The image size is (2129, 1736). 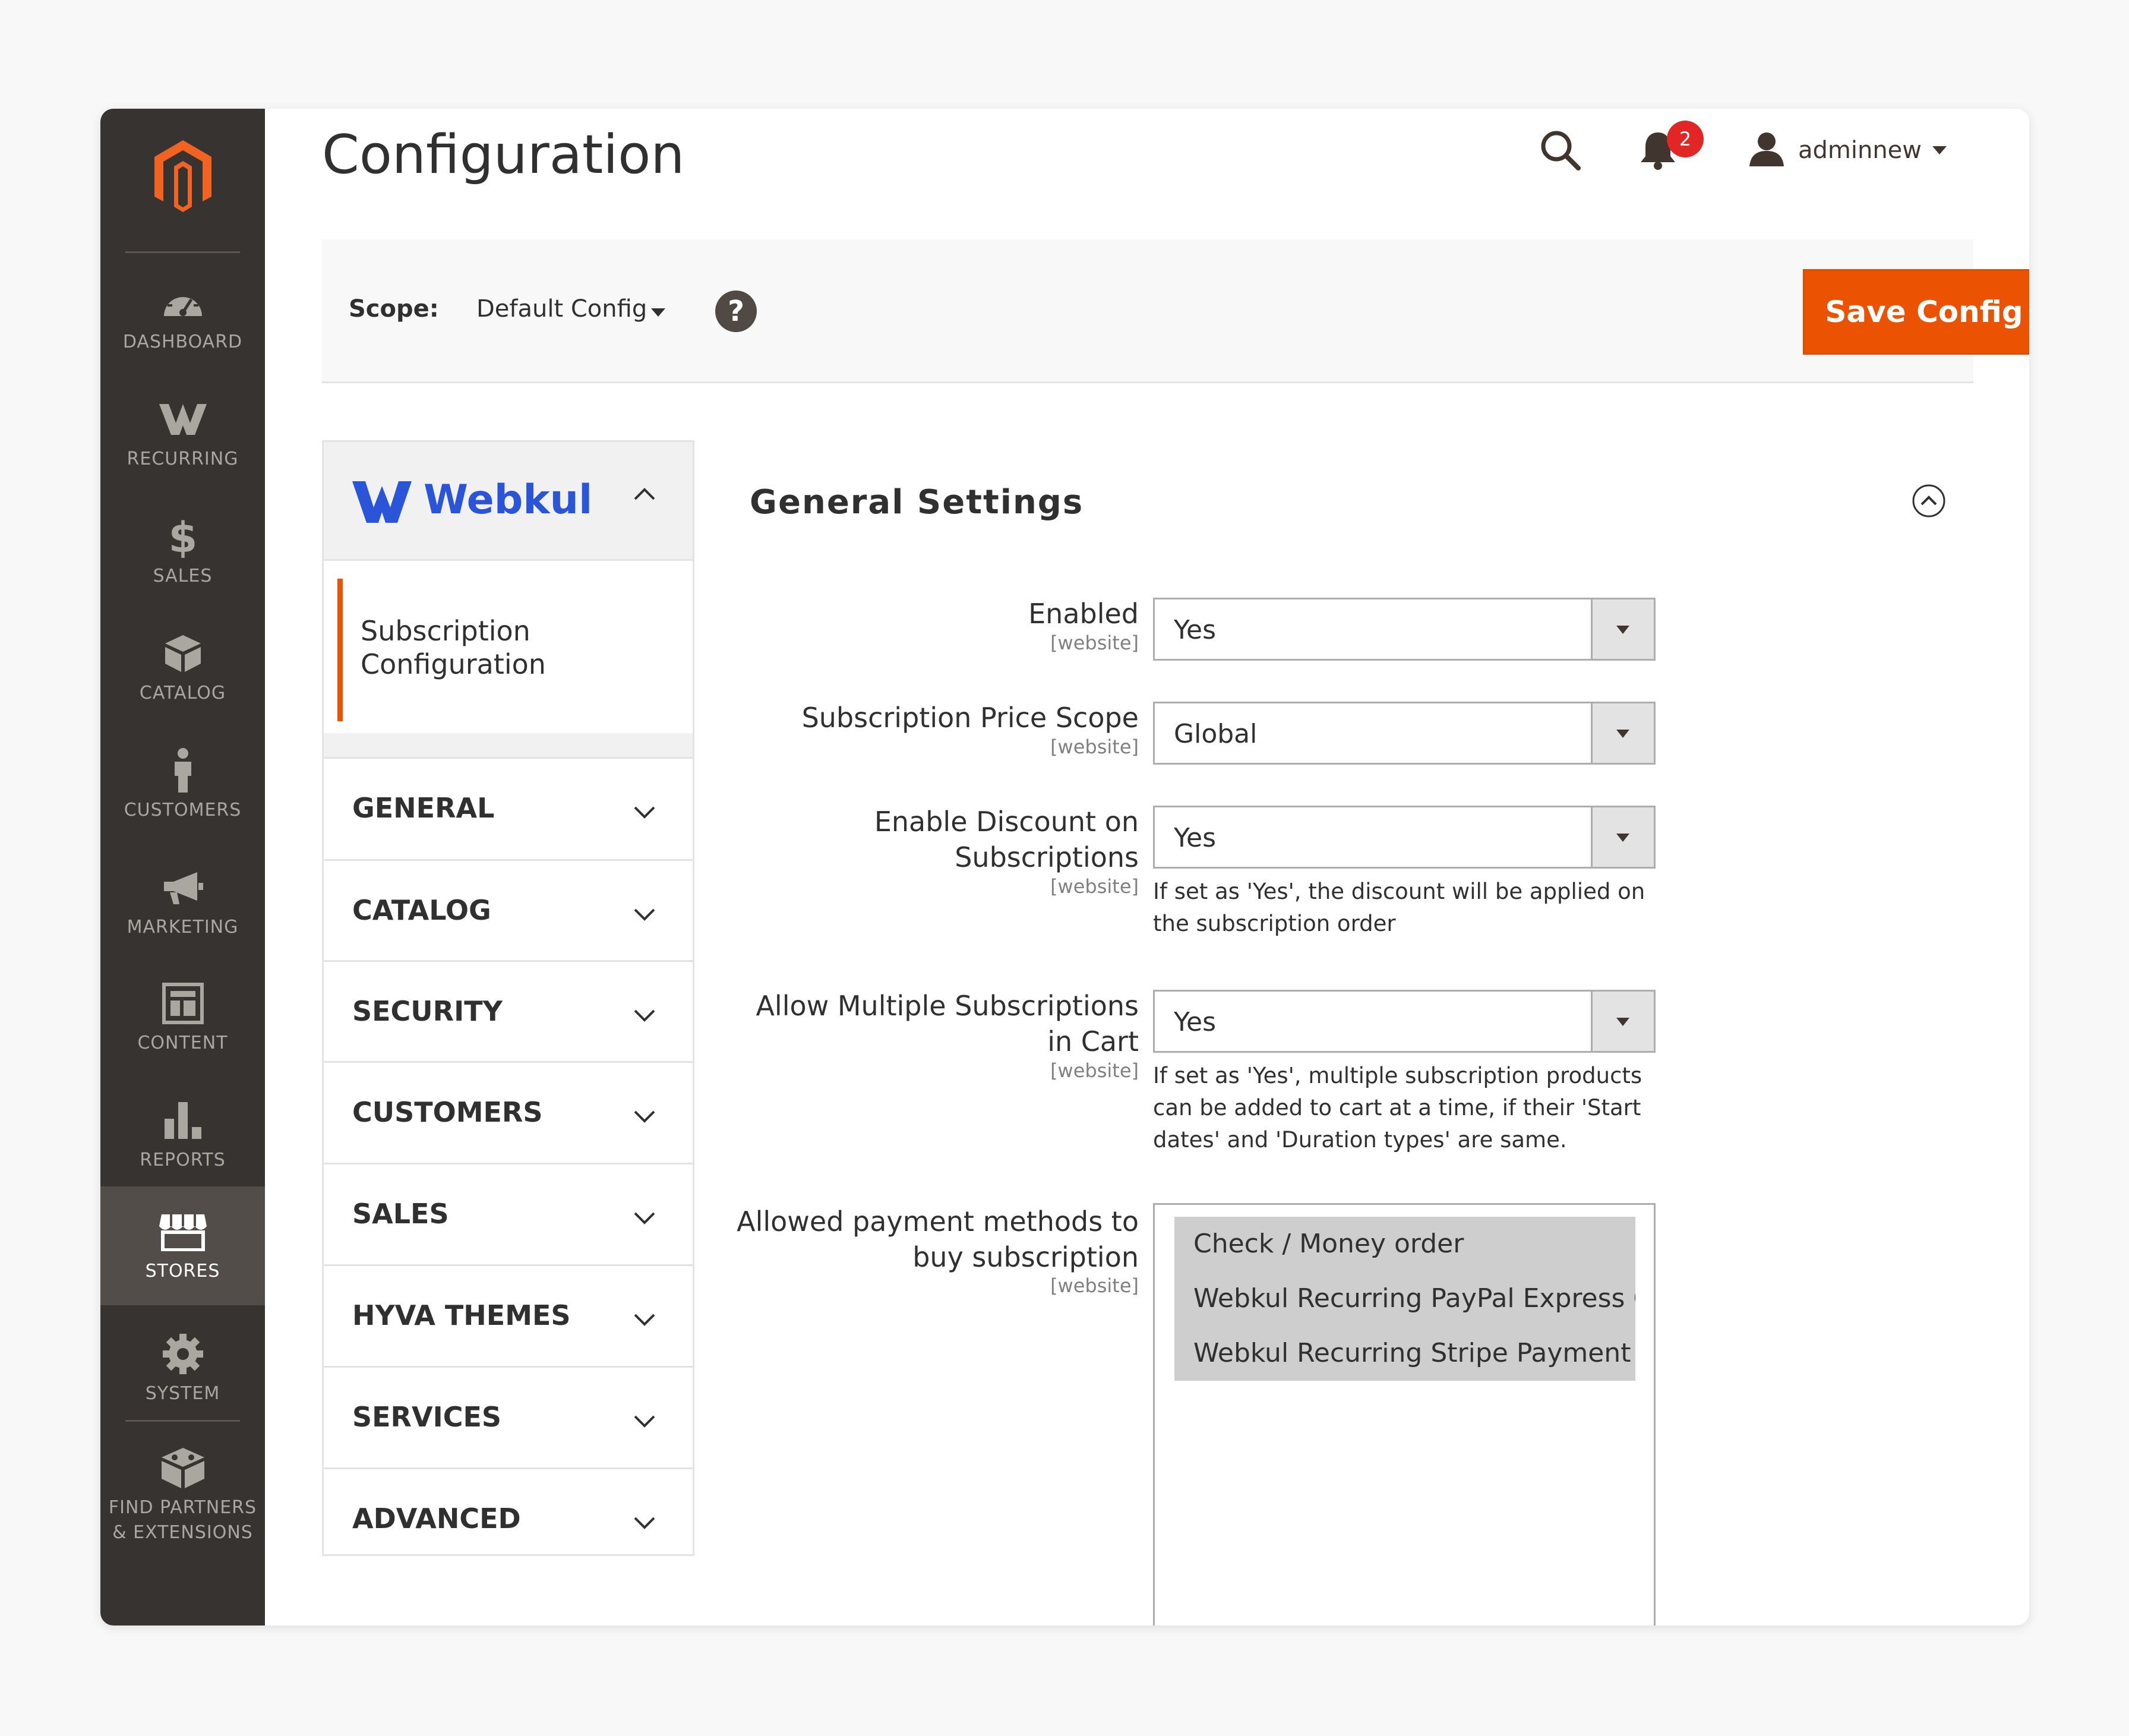 I want to click on user-name: adminnew, so click(x=1860, y=150).